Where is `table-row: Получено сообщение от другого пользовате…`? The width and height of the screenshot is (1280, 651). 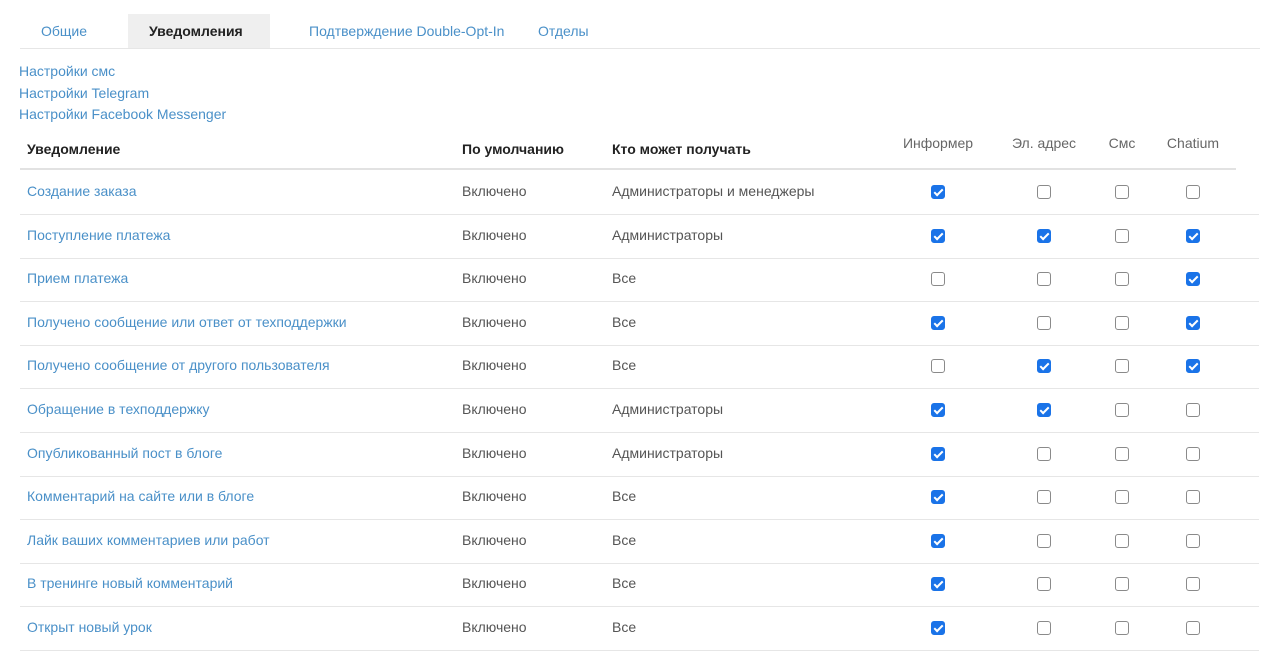
table-row: Получено сообщение от другого пользовате… is located at coordinates (639, 367).